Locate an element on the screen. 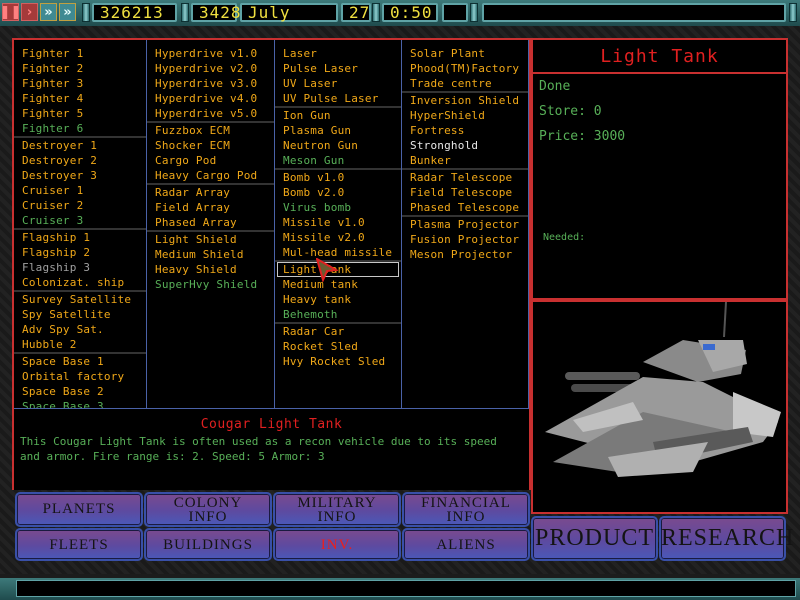 The height and width of the screenshot is (600, 800). inventory-item: Behemoth is located at coordinates (338, 314).